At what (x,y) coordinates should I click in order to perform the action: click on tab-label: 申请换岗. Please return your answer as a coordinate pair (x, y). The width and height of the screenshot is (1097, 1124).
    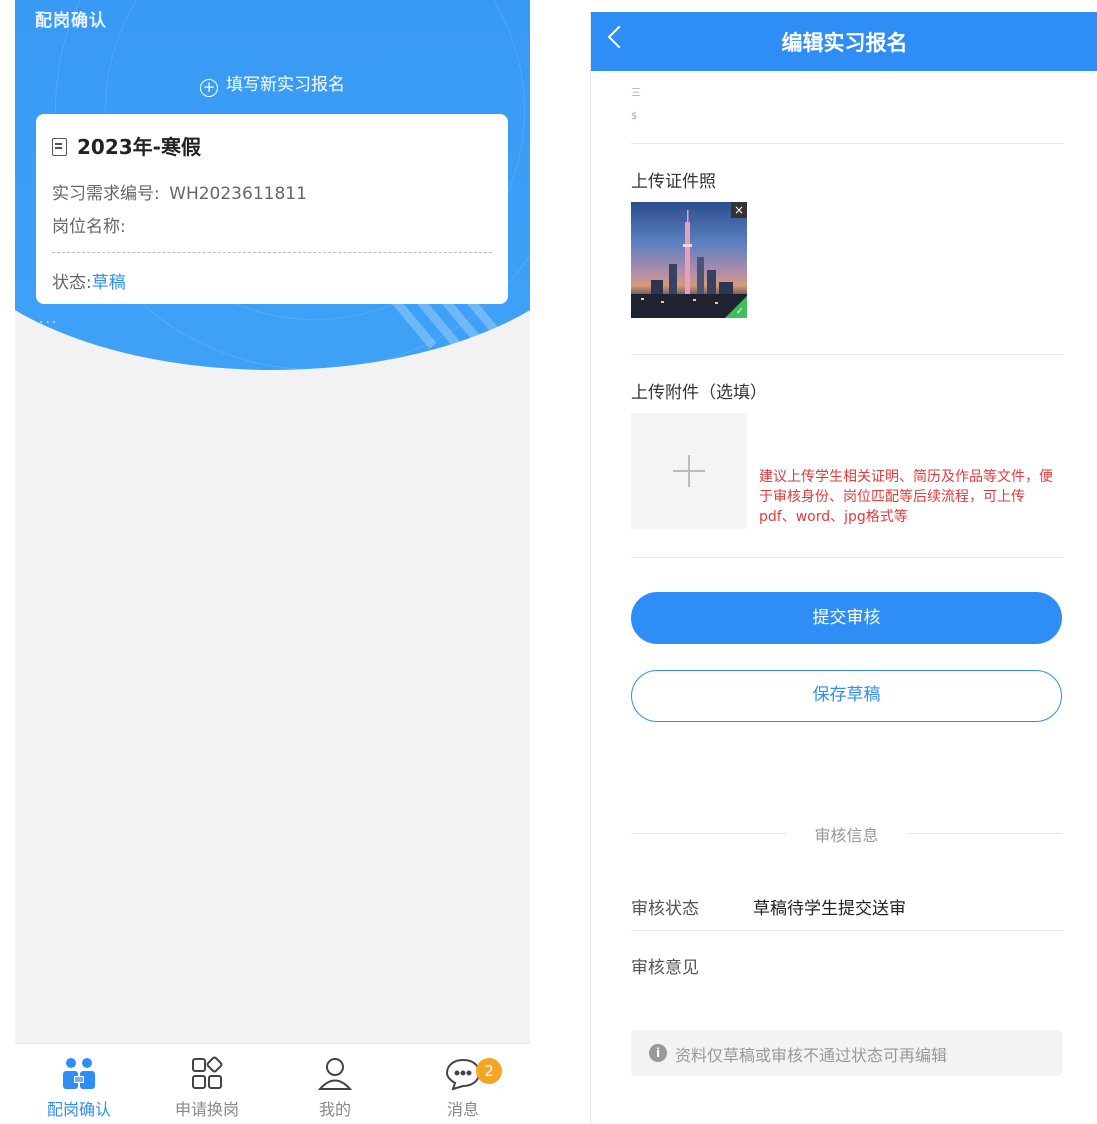
    Looking at the image, I should click on (206, 1109).